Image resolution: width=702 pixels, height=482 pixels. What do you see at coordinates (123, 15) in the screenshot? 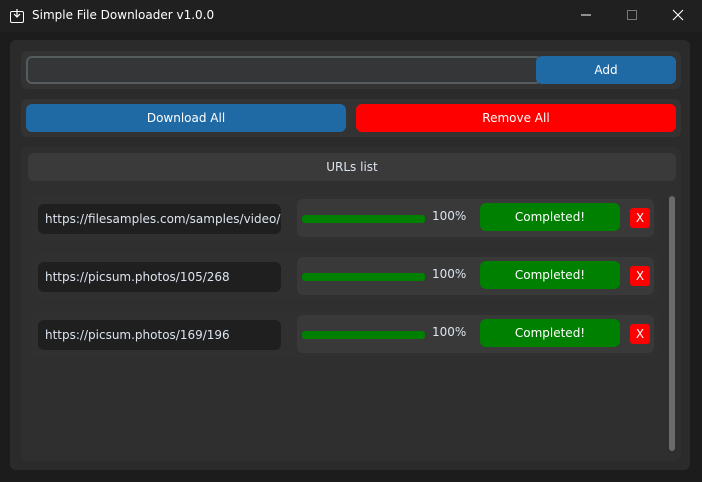
I see `window-title: Simple File Downloader v1.0.0` at bounding box center [123, 15].